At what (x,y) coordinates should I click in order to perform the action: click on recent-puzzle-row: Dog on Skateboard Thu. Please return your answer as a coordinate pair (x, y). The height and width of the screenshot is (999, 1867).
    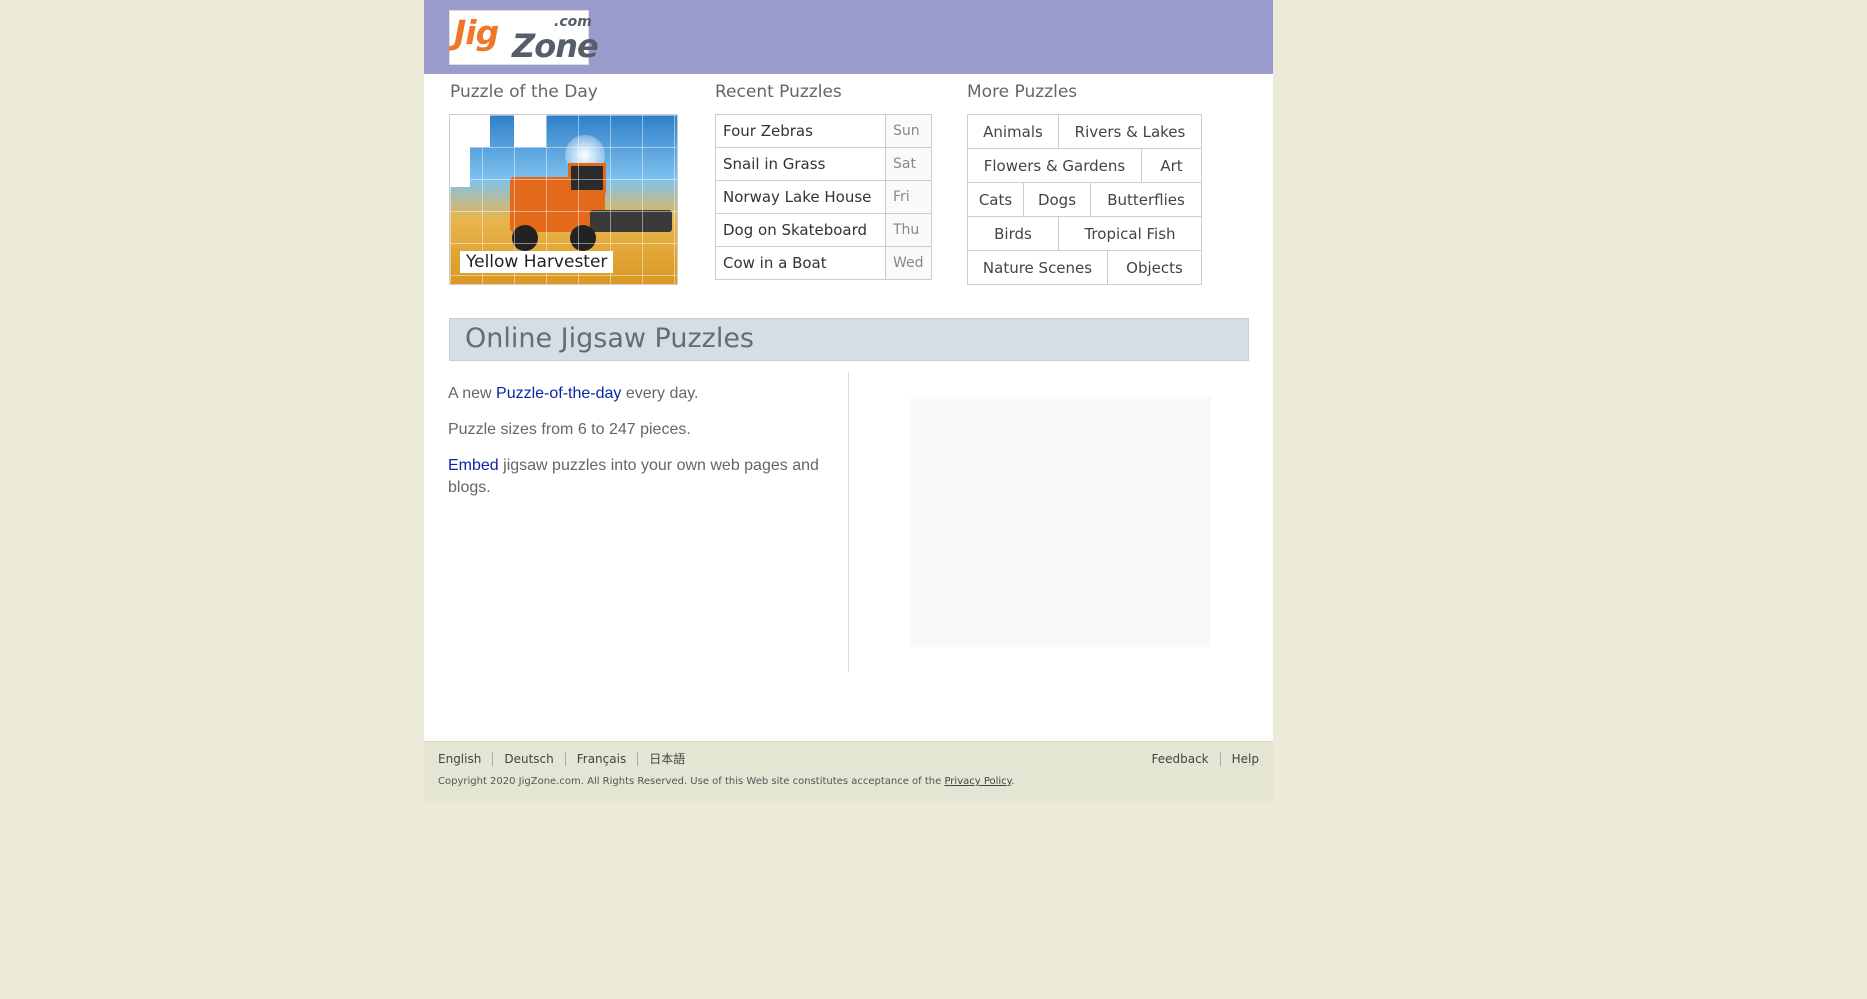
    Looking at the image, I should click on (823, 230).